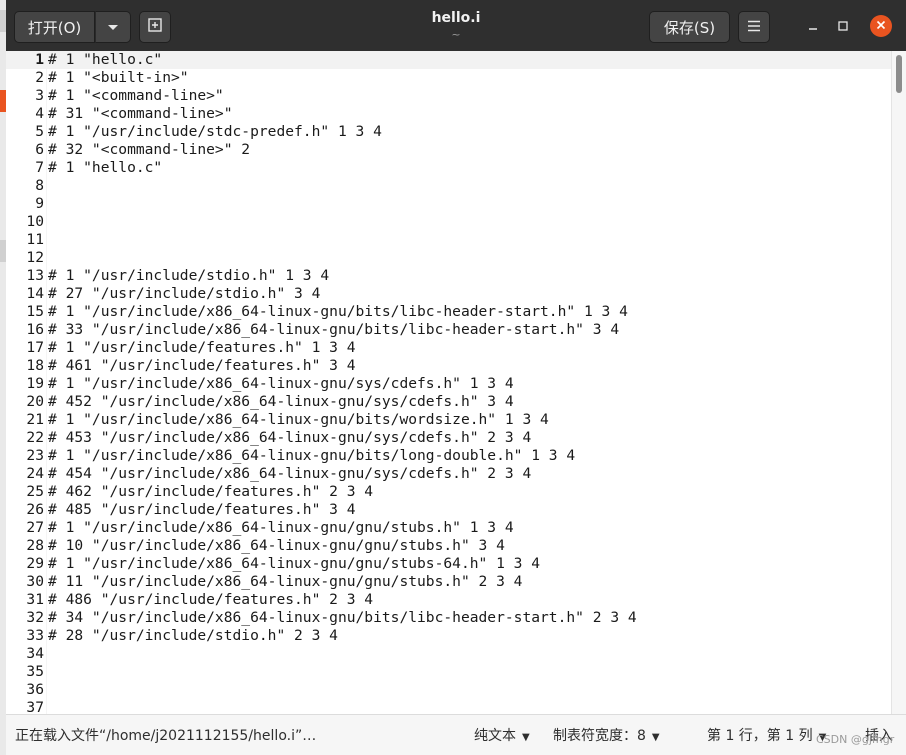 The image size is (906, 755). I want to click on code-line: 35, so click(448, 672).